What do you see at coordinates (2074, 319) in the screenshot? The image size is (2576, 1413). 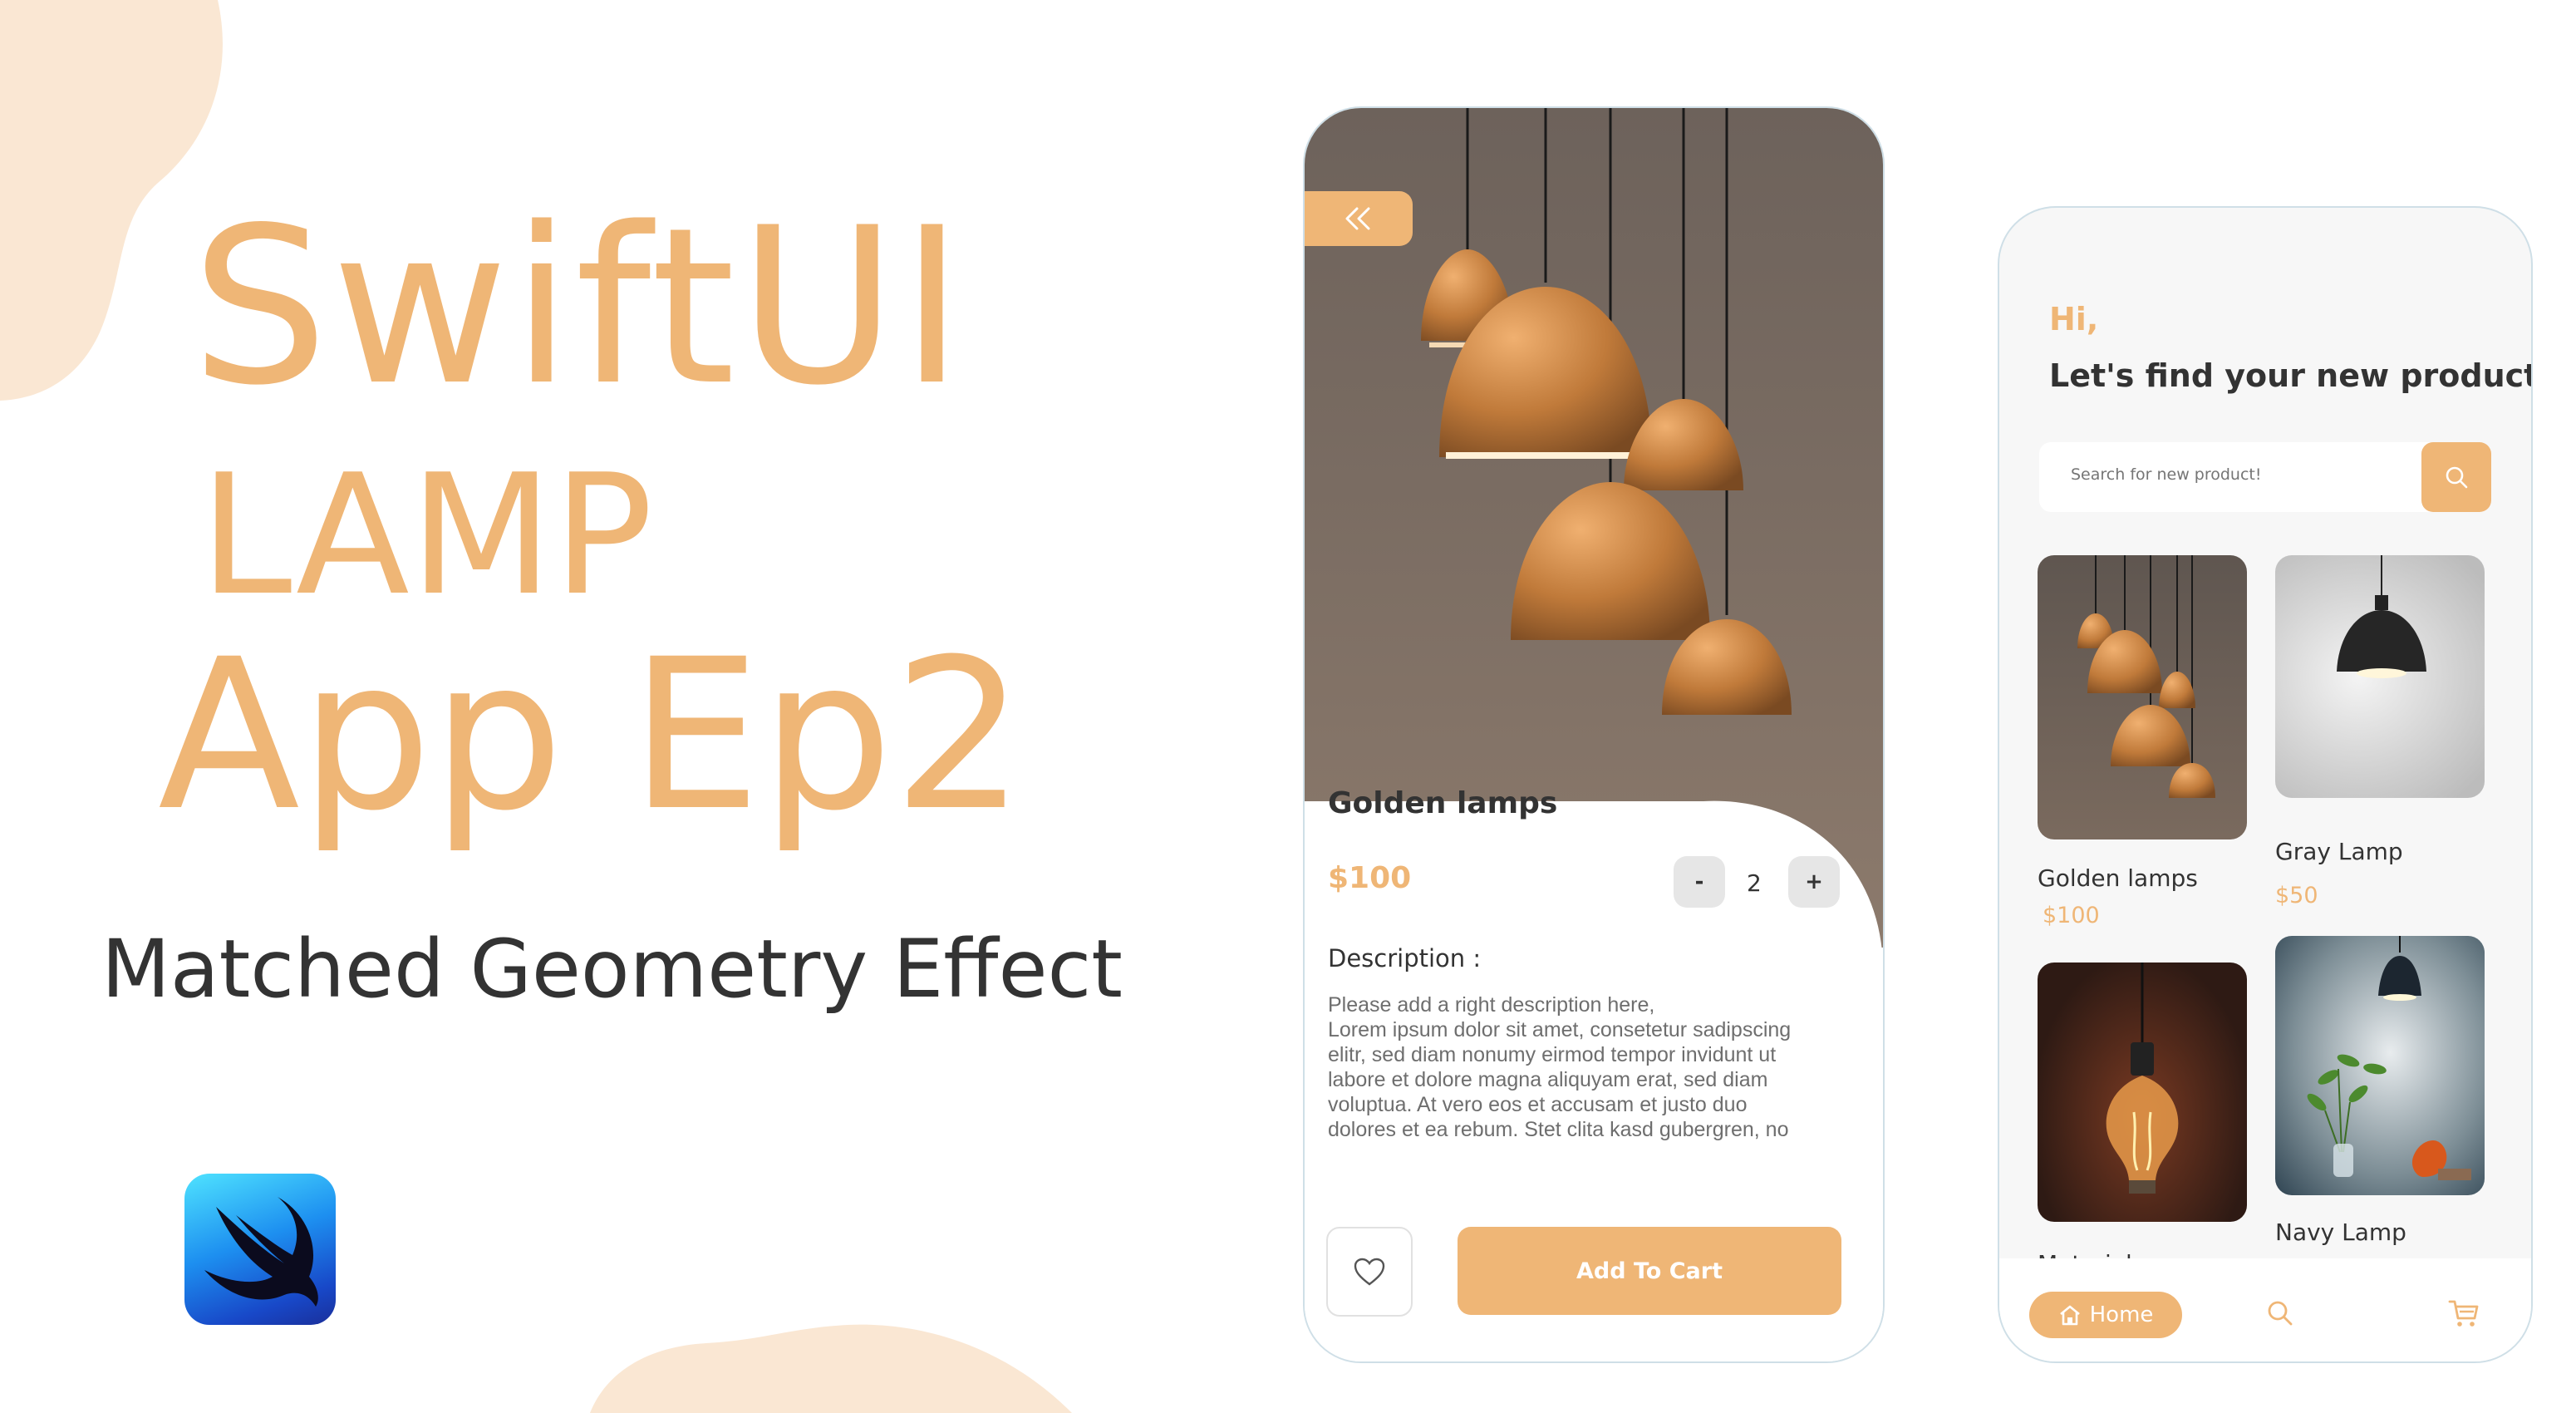 I see `greeting-text: Hi,` at bounding box center [2074, 319].